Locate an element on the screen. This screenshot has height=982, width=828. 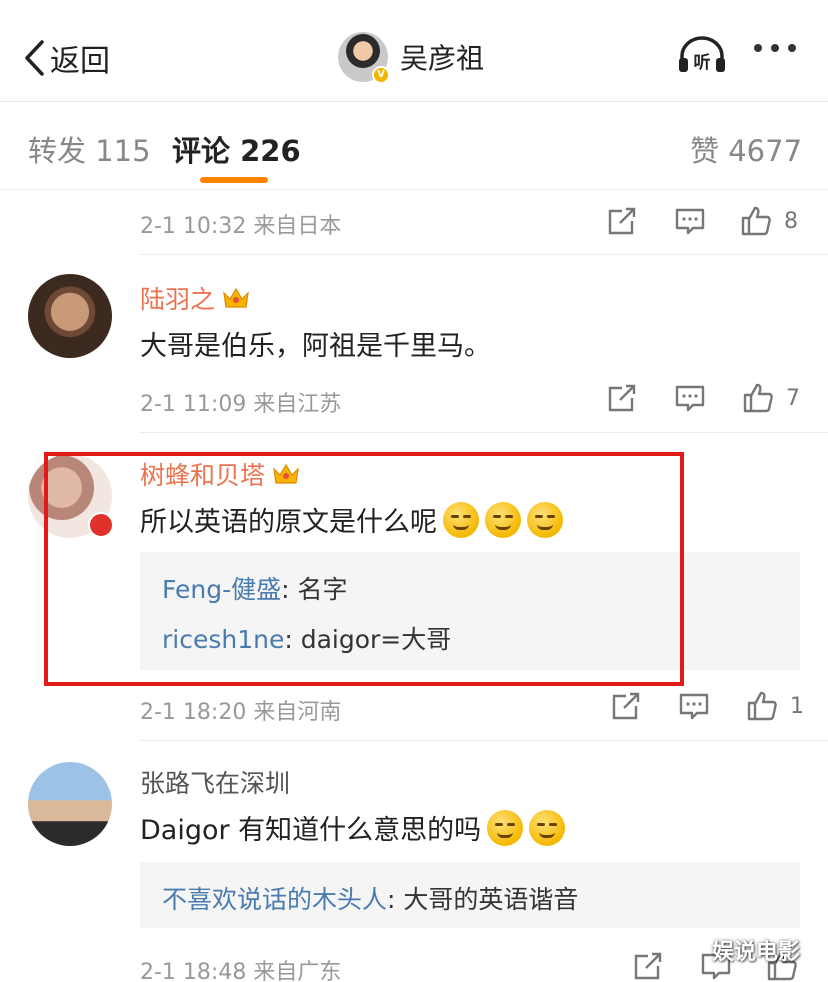
crown-icon is located at coordinates (236, 297).